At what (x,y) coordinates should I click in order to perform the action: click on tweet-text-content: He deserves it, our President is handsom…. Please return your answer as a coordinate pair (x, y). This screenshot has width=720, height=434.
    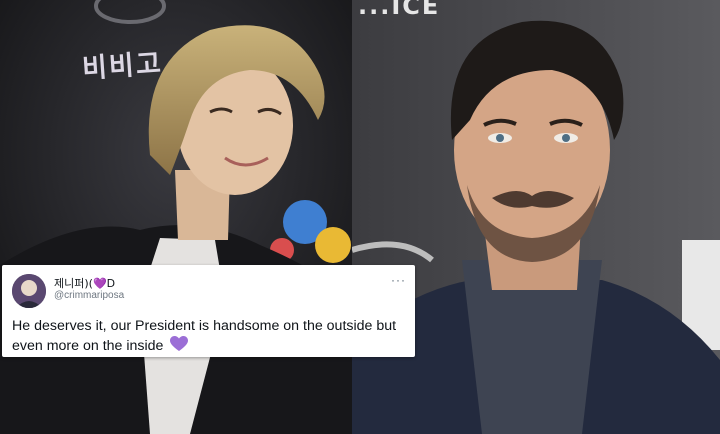
    Looking at the image, I should click on (204, 336).